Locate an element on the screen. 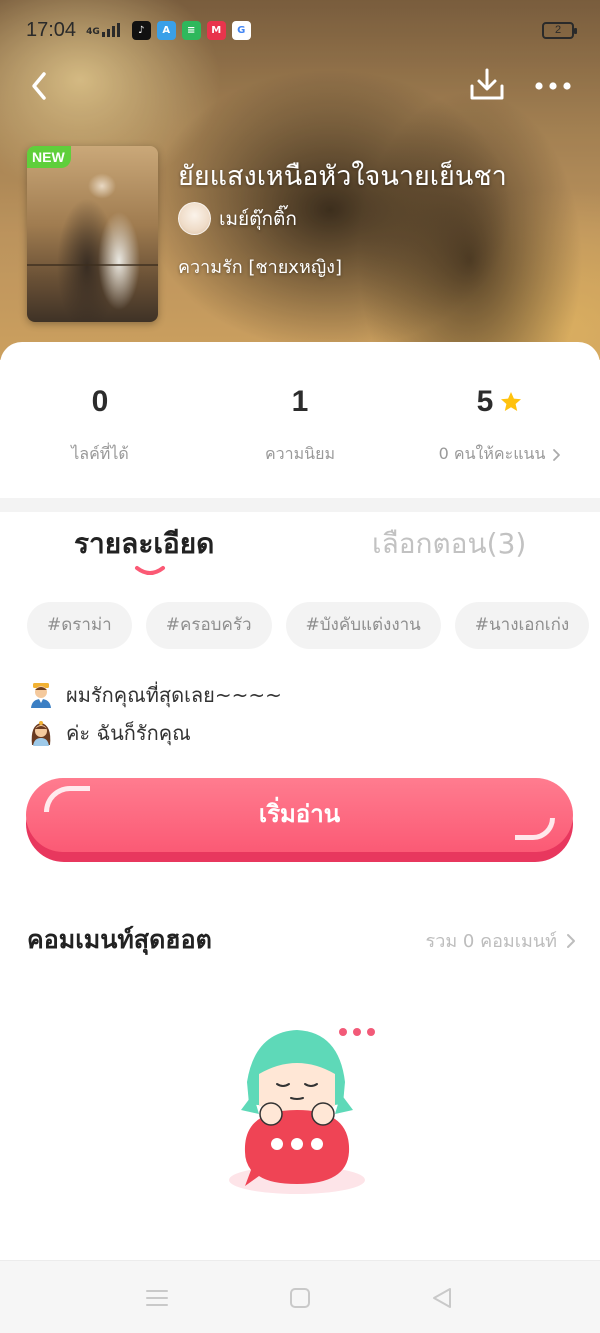  battery-icon: 2 is located at coordinates (559, 30).